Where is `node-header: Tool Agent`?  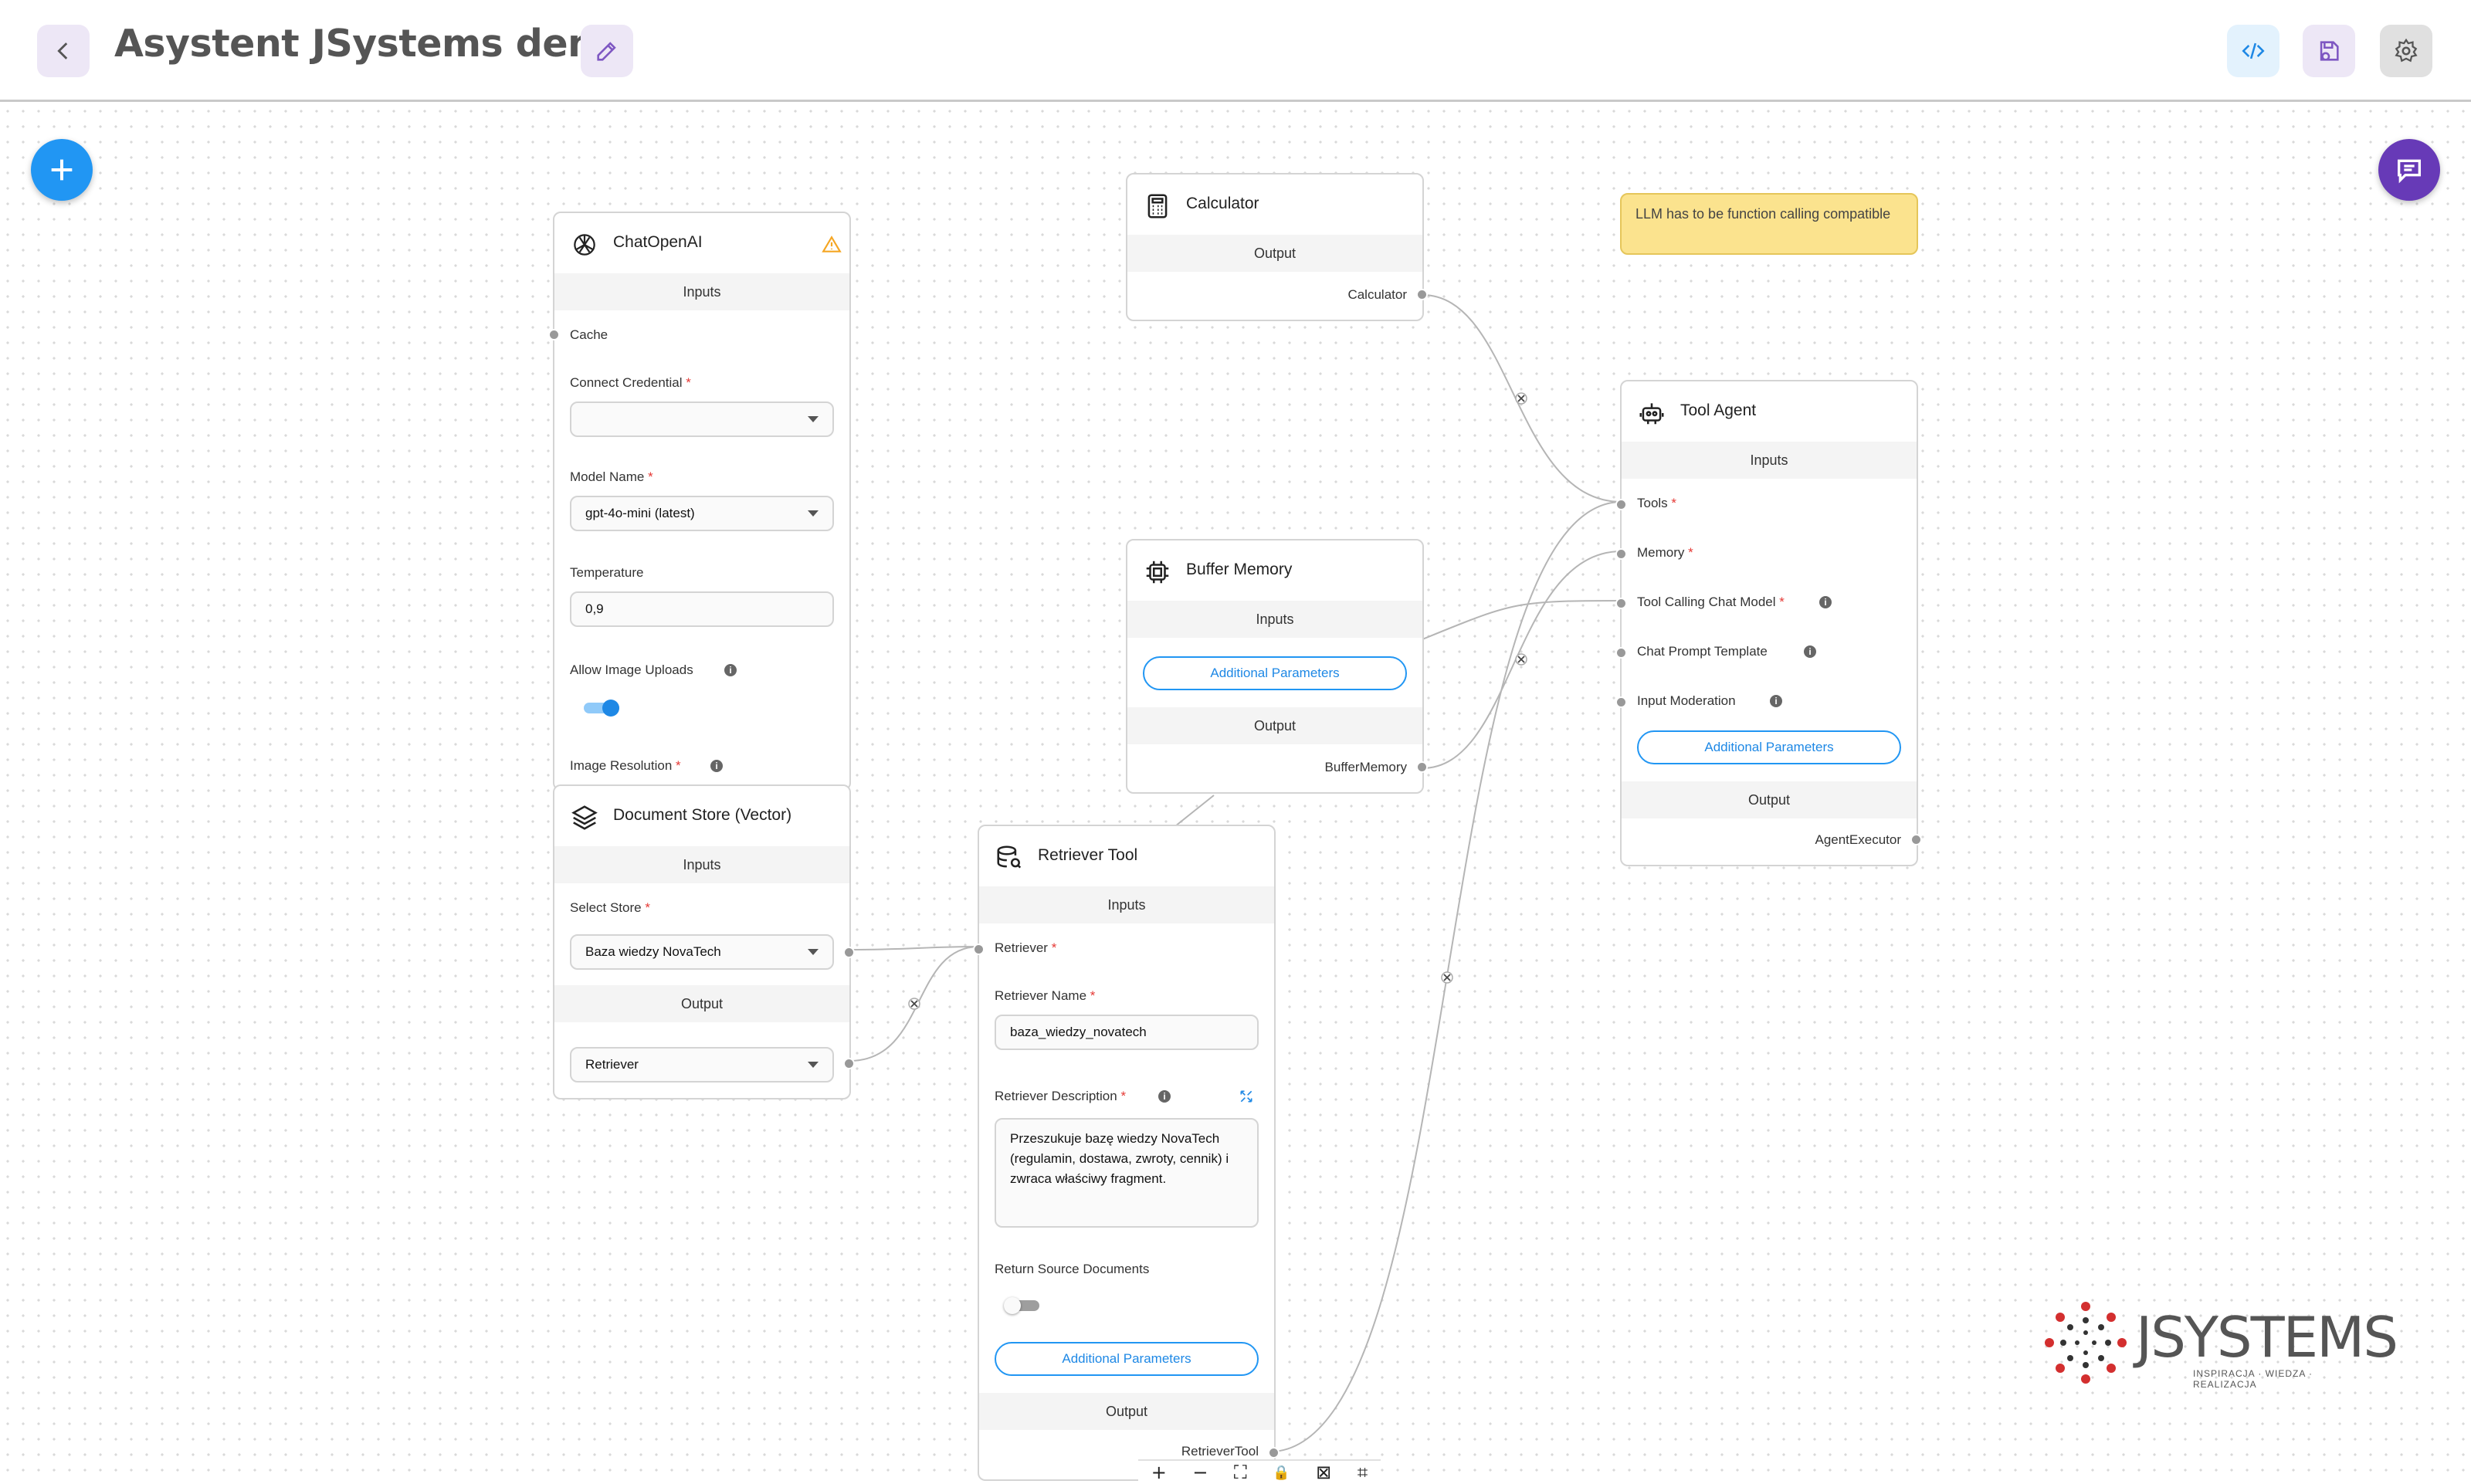 node-header: Tool Agent is located at coordinates (1770, 412).